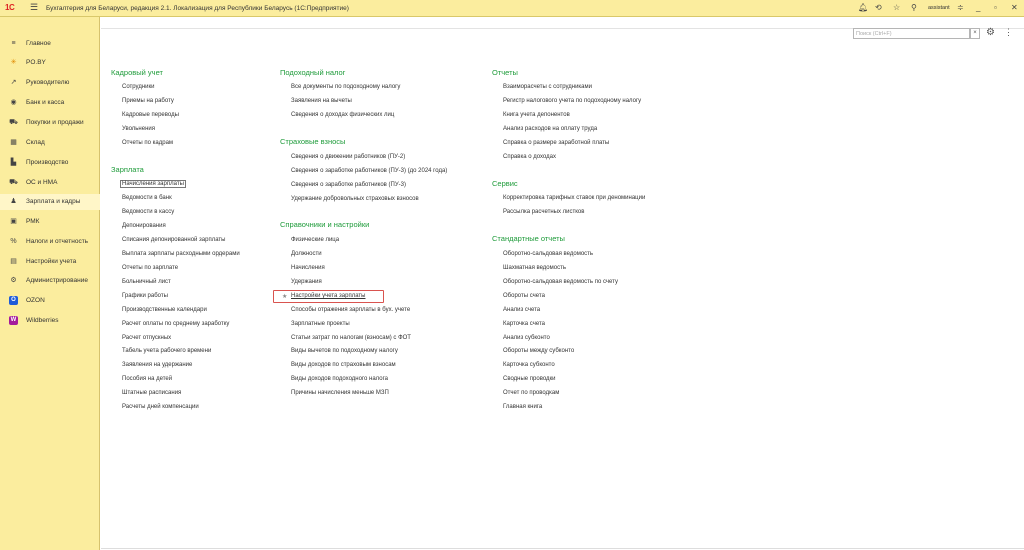  What do you see at coordinates (50, 242) in the screenshot?
I see `sidebar-item-nalogi: % Налоги и отчетность` at bounding box center [50, 242].